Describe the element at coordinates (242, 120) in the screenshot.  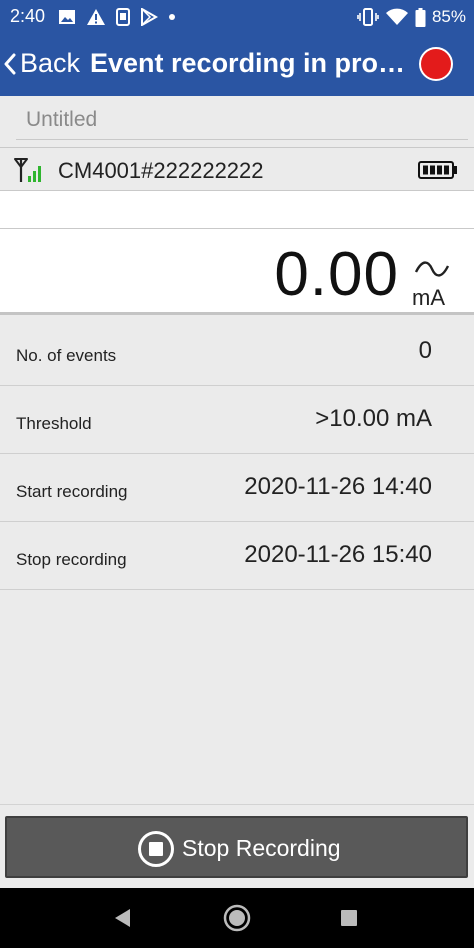
I see `recording-name-input: Untitled` at that location.